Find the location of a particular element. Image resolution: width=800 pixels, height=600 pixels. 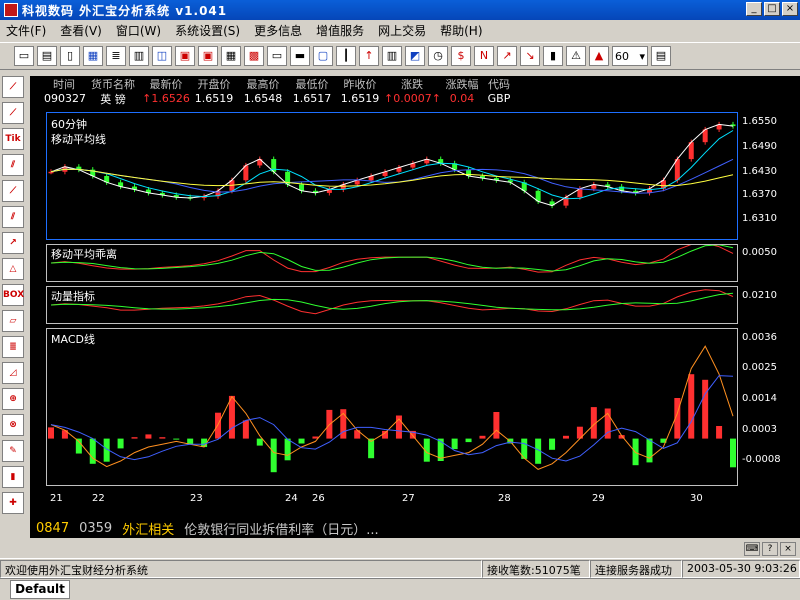

pen-icon: ✎ is located at coordinates (13, 451).